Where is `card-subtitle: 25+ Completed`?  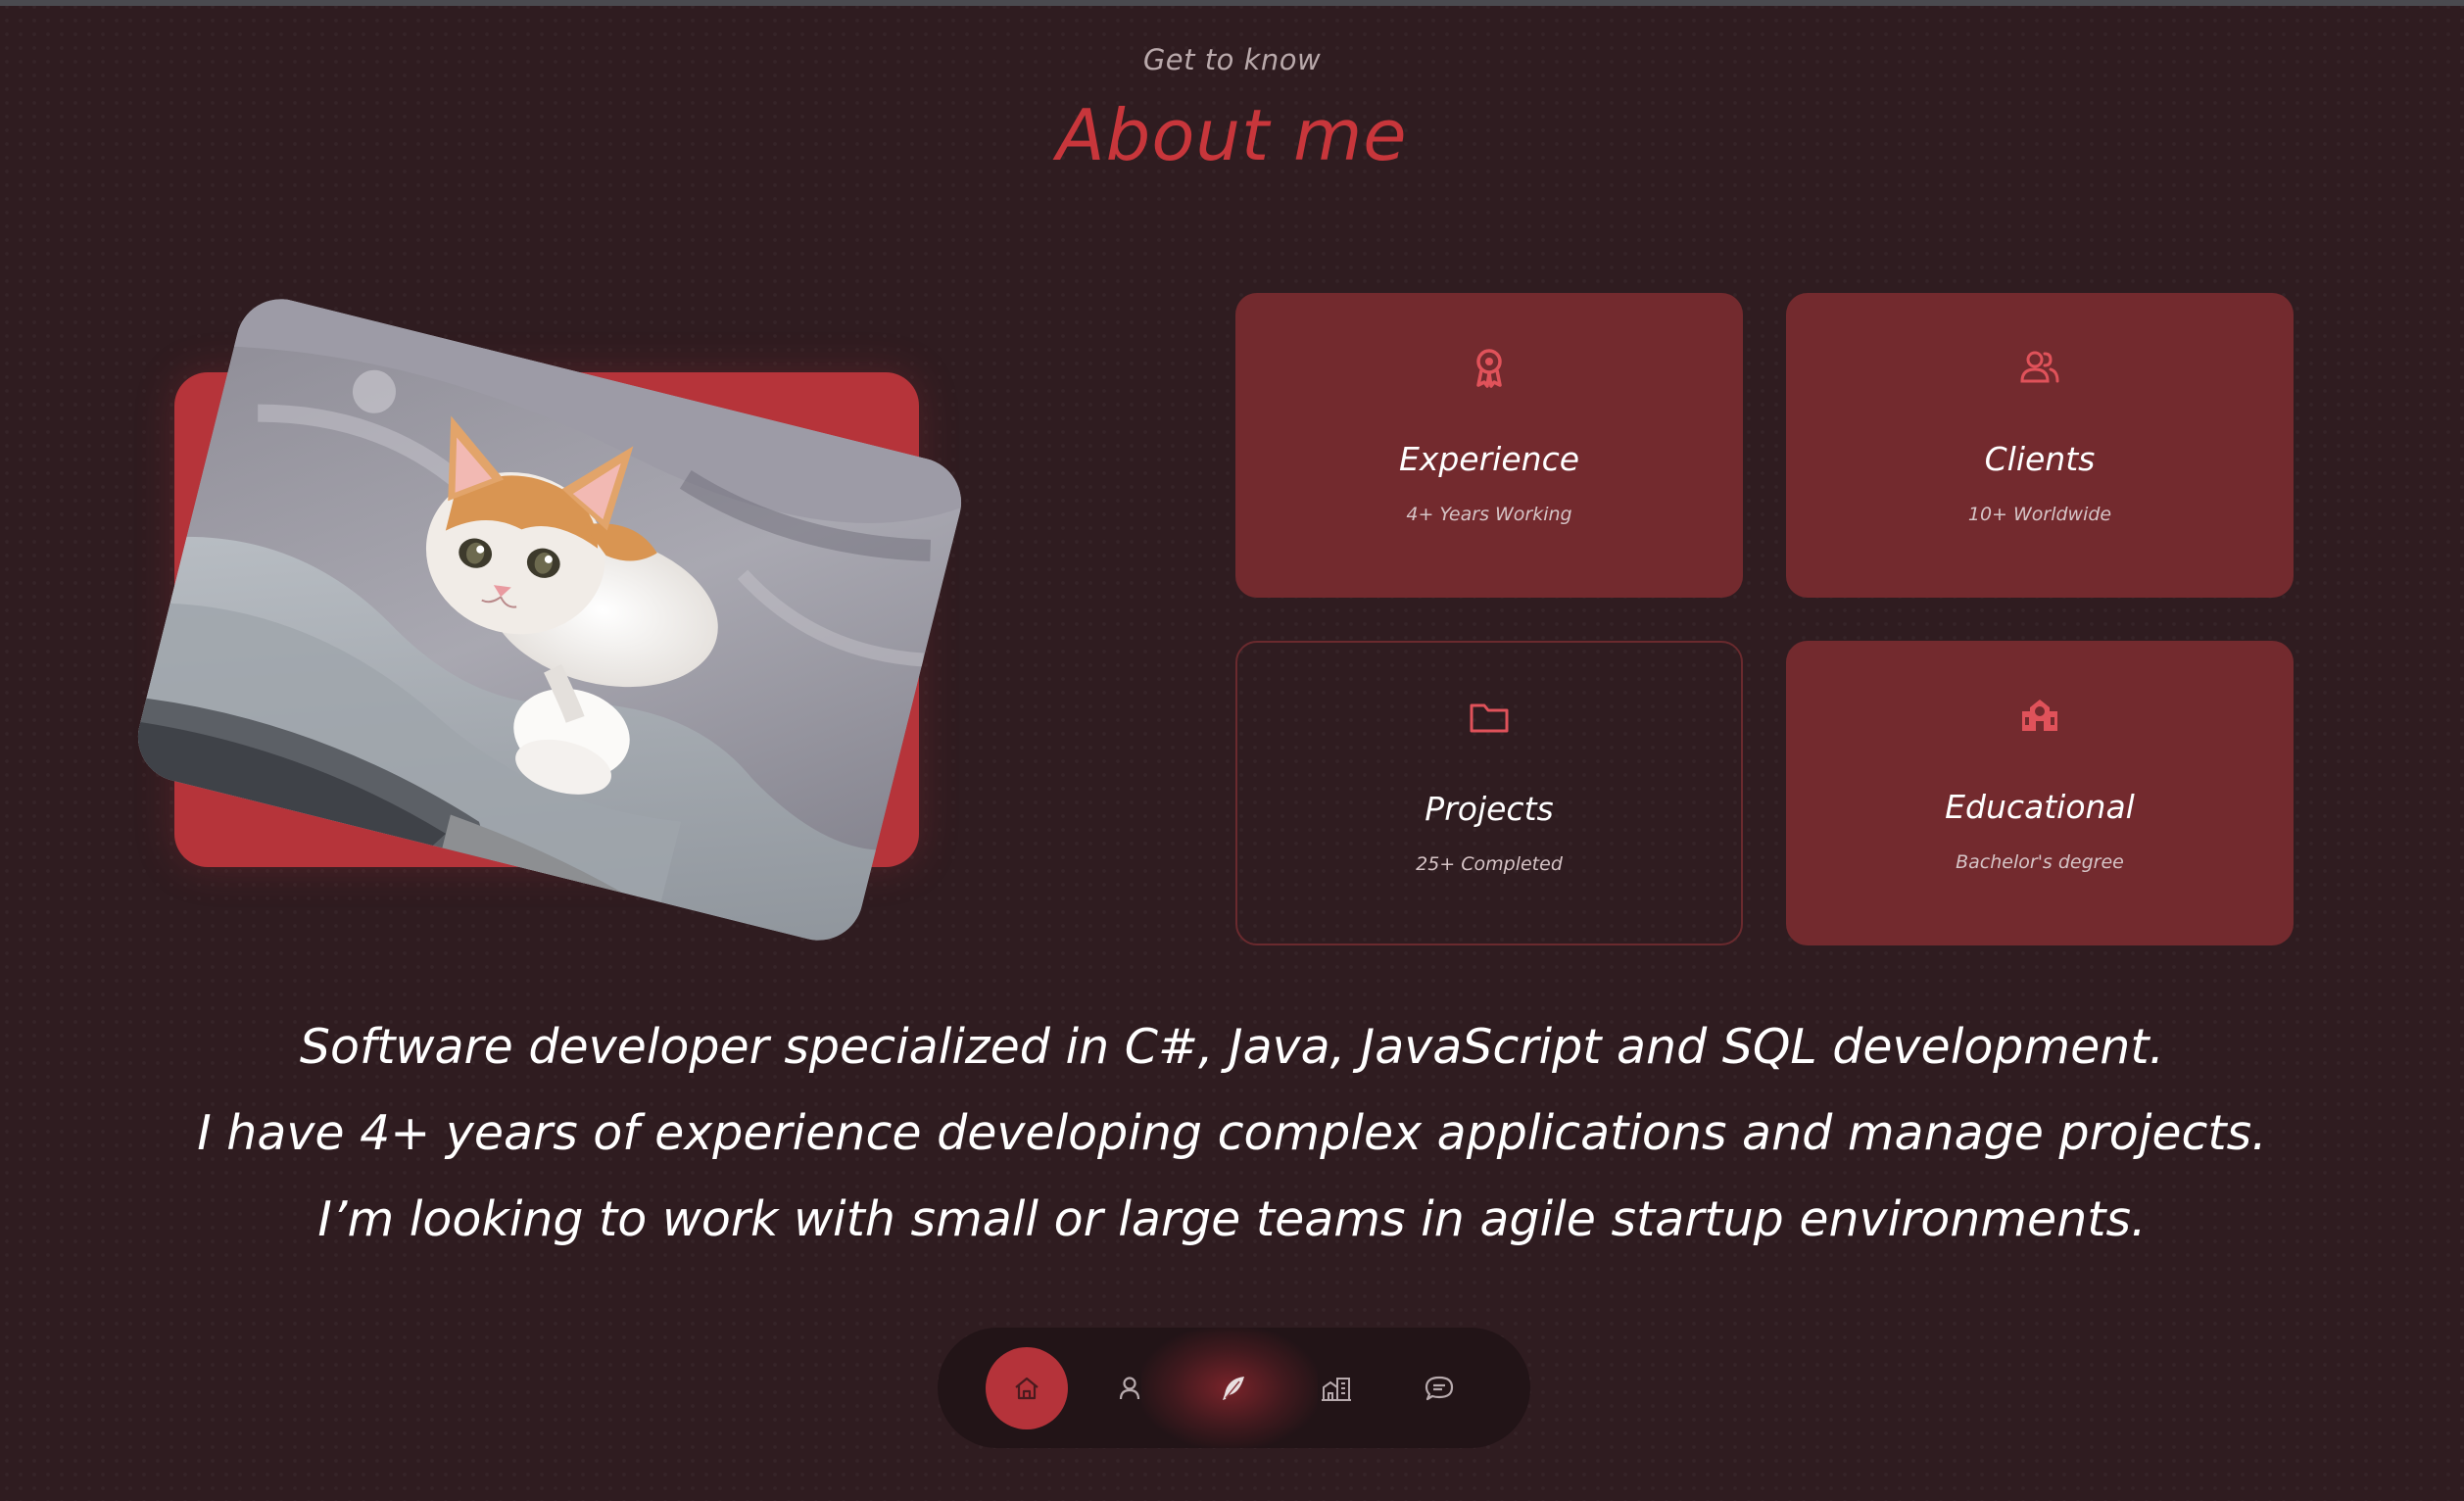 card-subtitle: 25+ Completed is located at coordinates (1490, 864).